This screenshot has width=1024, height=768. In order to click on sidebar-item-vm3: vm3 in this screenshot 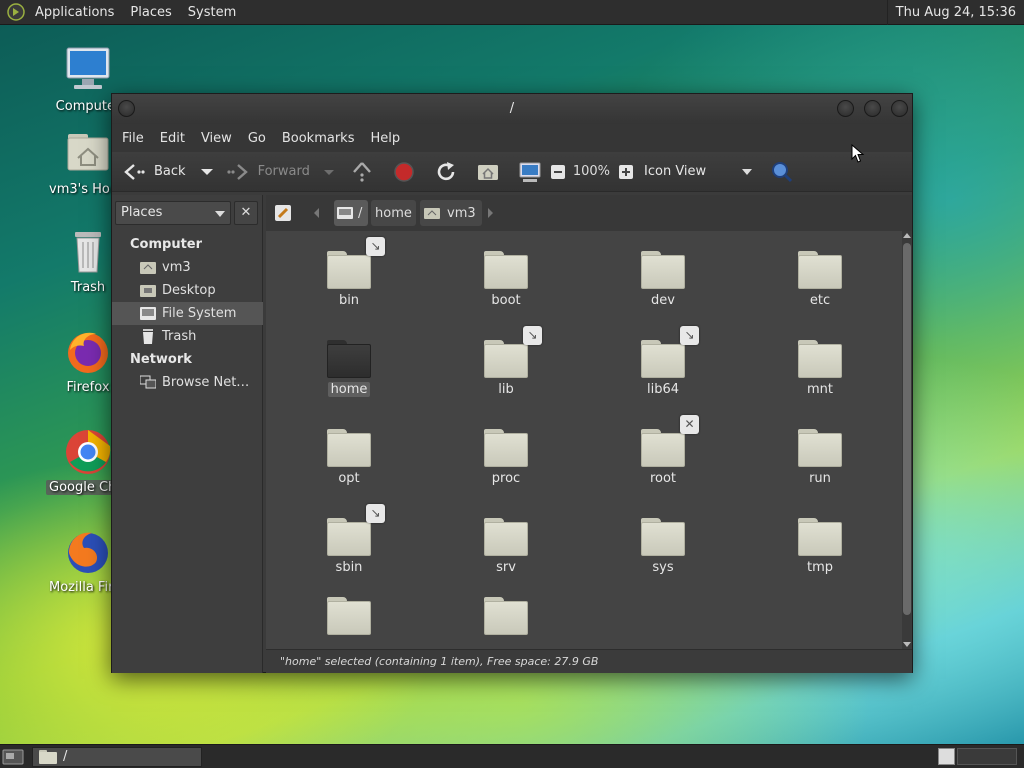, I will do `click(187, 267)`.